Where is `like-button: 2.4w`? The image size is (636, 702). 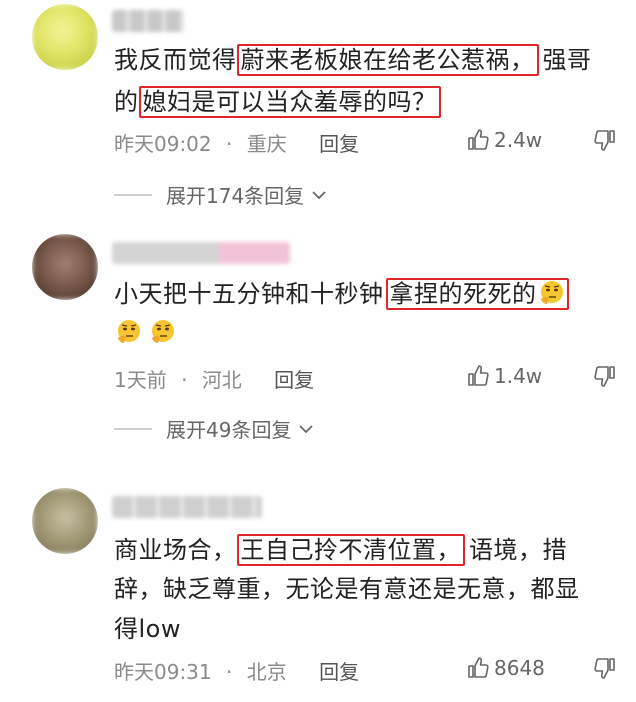 like-button: 2.4w is located at coordinates (504, 140).